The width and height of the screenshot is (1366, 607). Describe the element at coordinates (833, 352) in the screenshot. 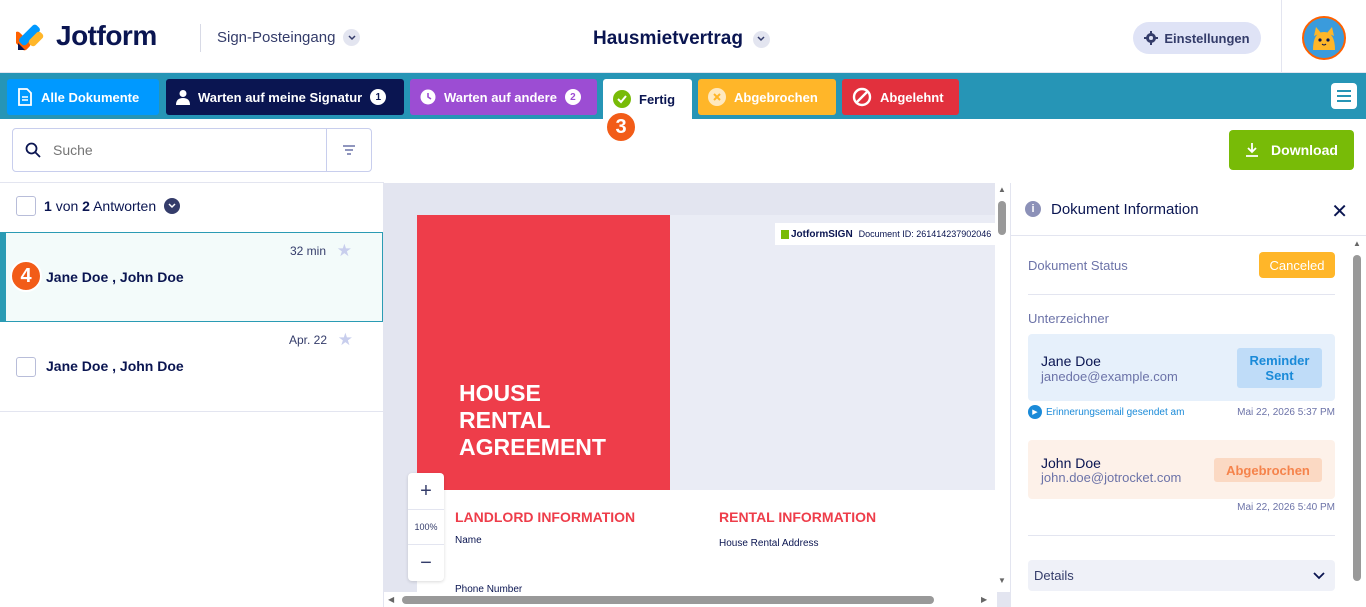

I see `cover-side-block` at that location.